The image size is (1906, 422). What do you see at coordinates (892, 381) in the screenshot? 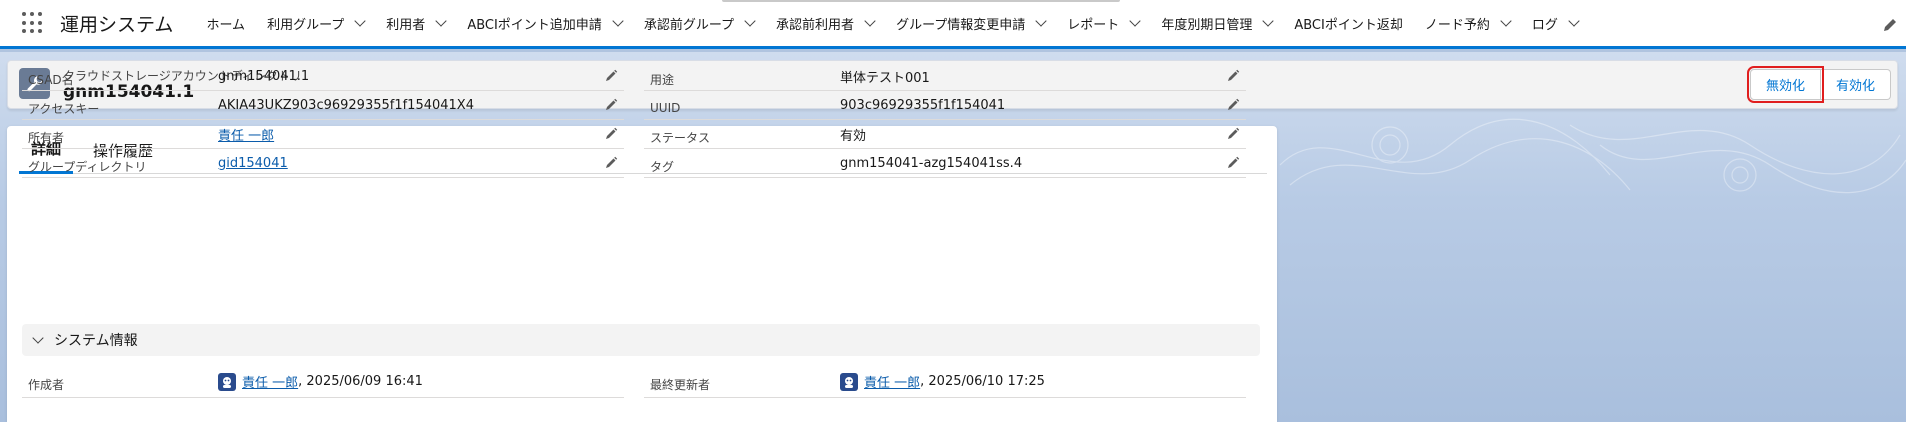
I see `modified-by-user-link: 責任 一郎` at bounding box center [892, 381].